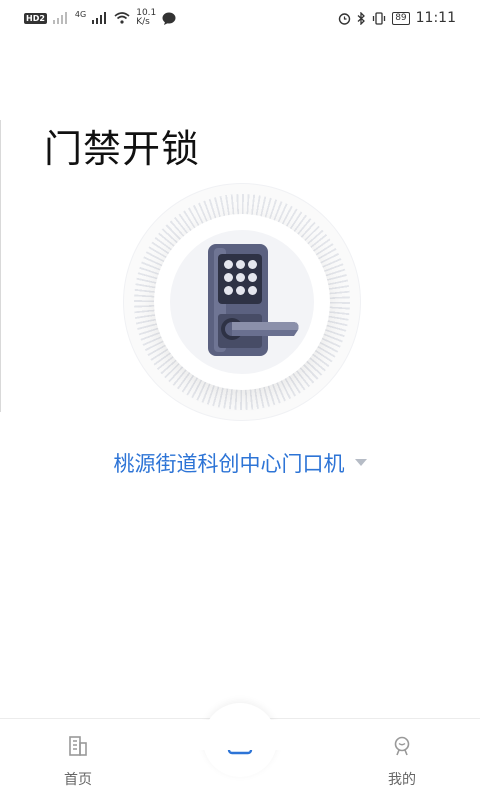 The height and width of the screenshot is (801, 480). I want to click on status-left: HD2 4G 10.1 K/s, so click(100, 18).